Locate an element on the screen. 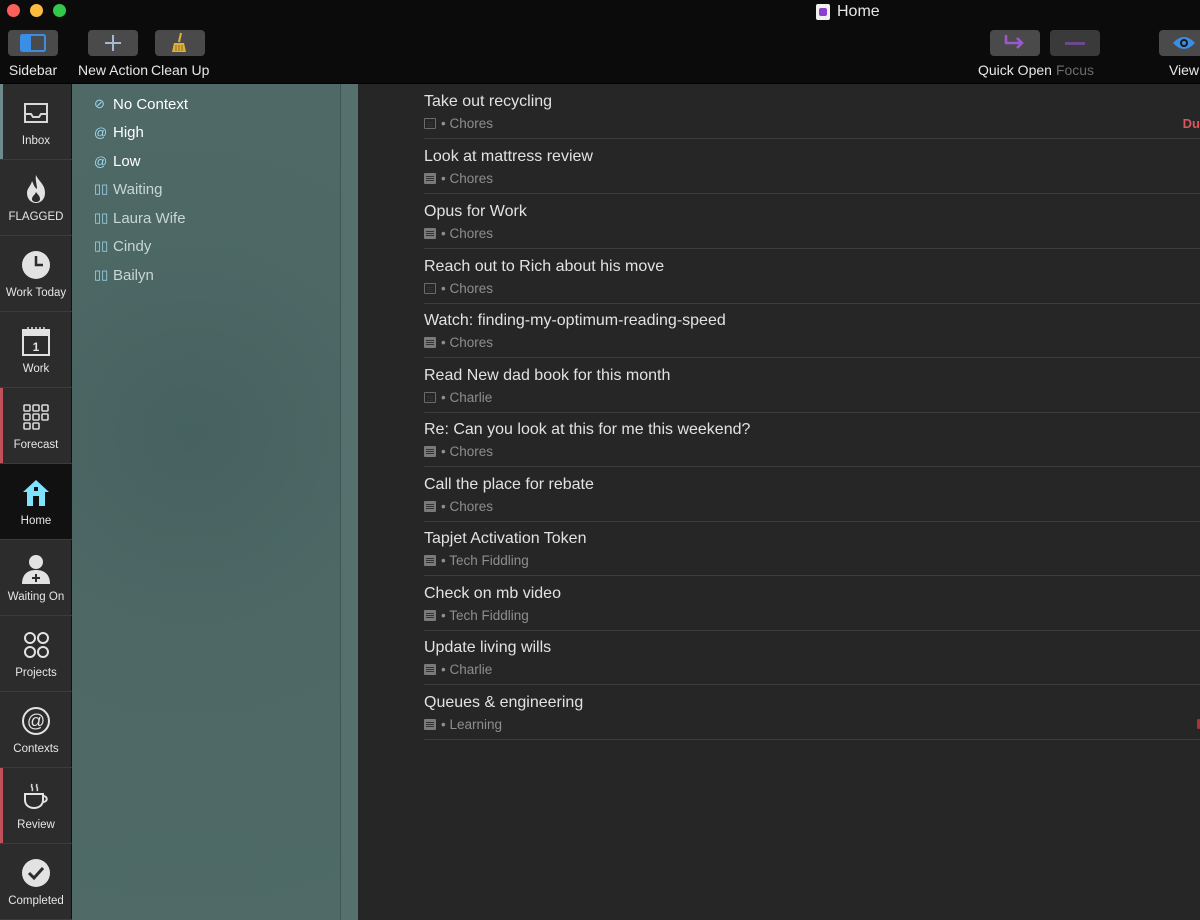  action-title: Reach out to Rich about his move is located at coordinates (544, 267).